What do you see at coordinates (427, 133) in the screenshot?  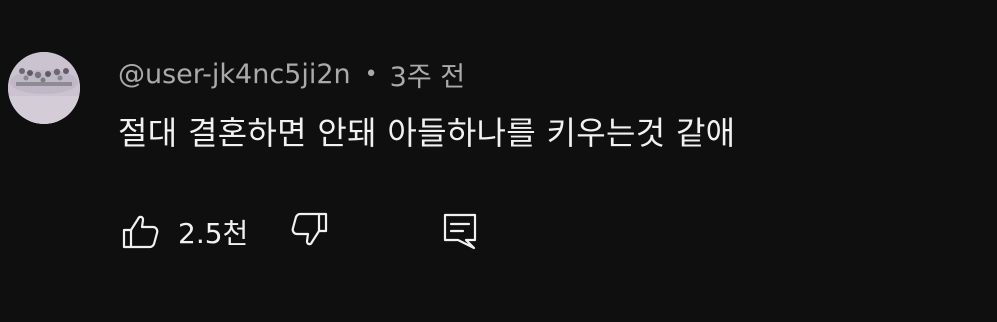 I see `comment-text: 절대 결혼하면 안돼 아들하나를 키우는것 같애` at bounding box center [427, 133].